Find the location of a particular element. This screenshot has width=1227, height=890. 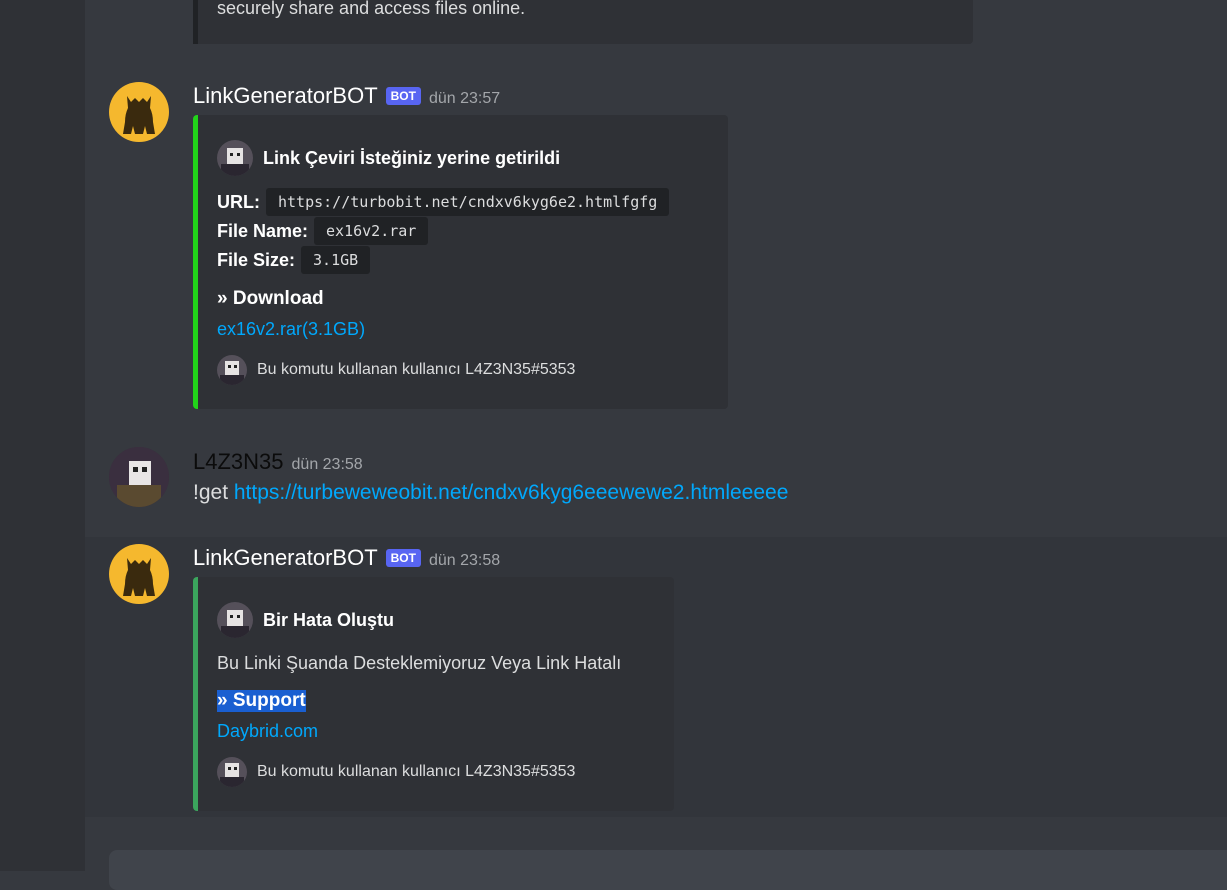

embed-author: Bir Hata Oluştu is located at coordinates (305, 620).